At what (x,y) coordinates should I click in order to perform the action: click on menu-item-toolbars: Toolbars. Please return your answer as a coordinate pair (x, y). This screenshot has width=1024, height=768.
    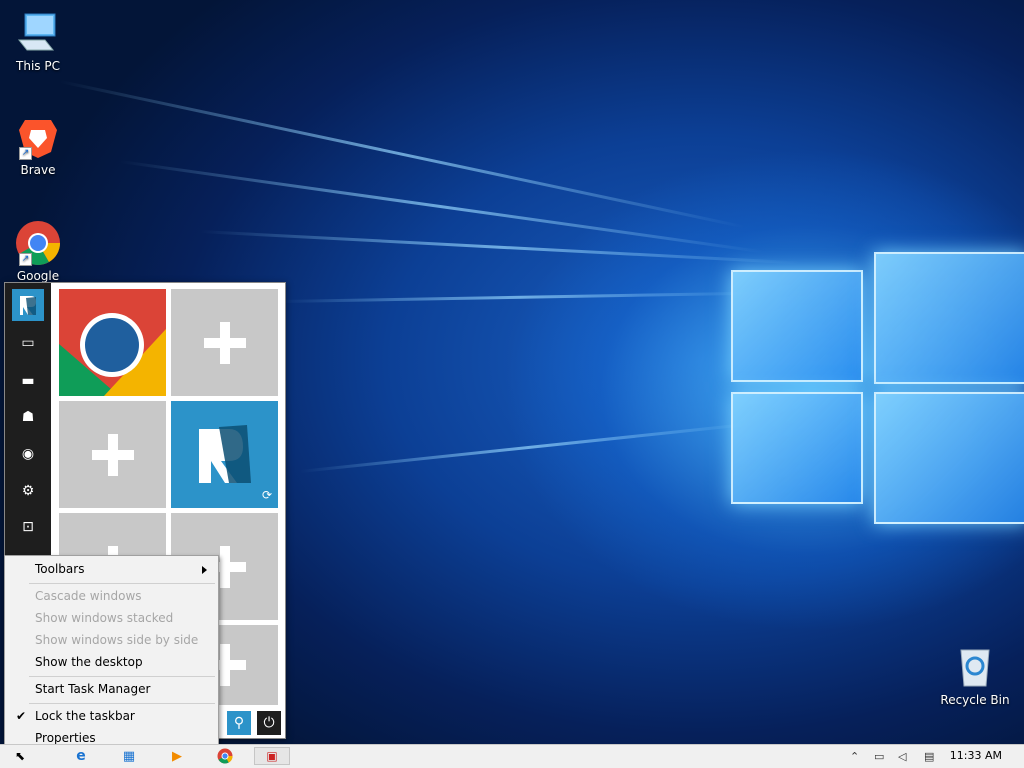
    Looking at the image, I should click on (111, 569).